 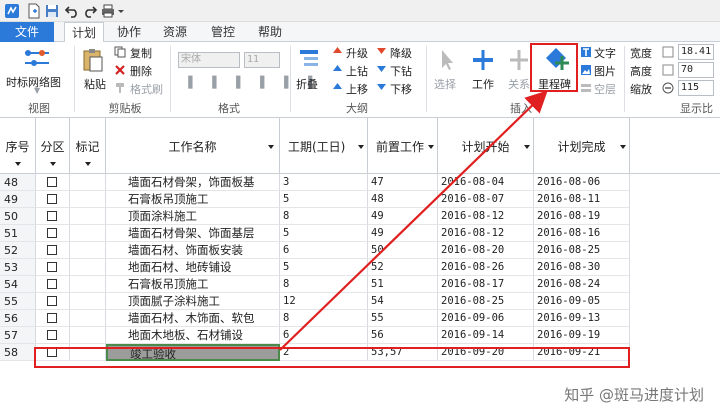 What do you see at coordinates (582, 301) in the screenshot?
I see `row-finish: 2016-09-05` at bounding box center [582, 301].